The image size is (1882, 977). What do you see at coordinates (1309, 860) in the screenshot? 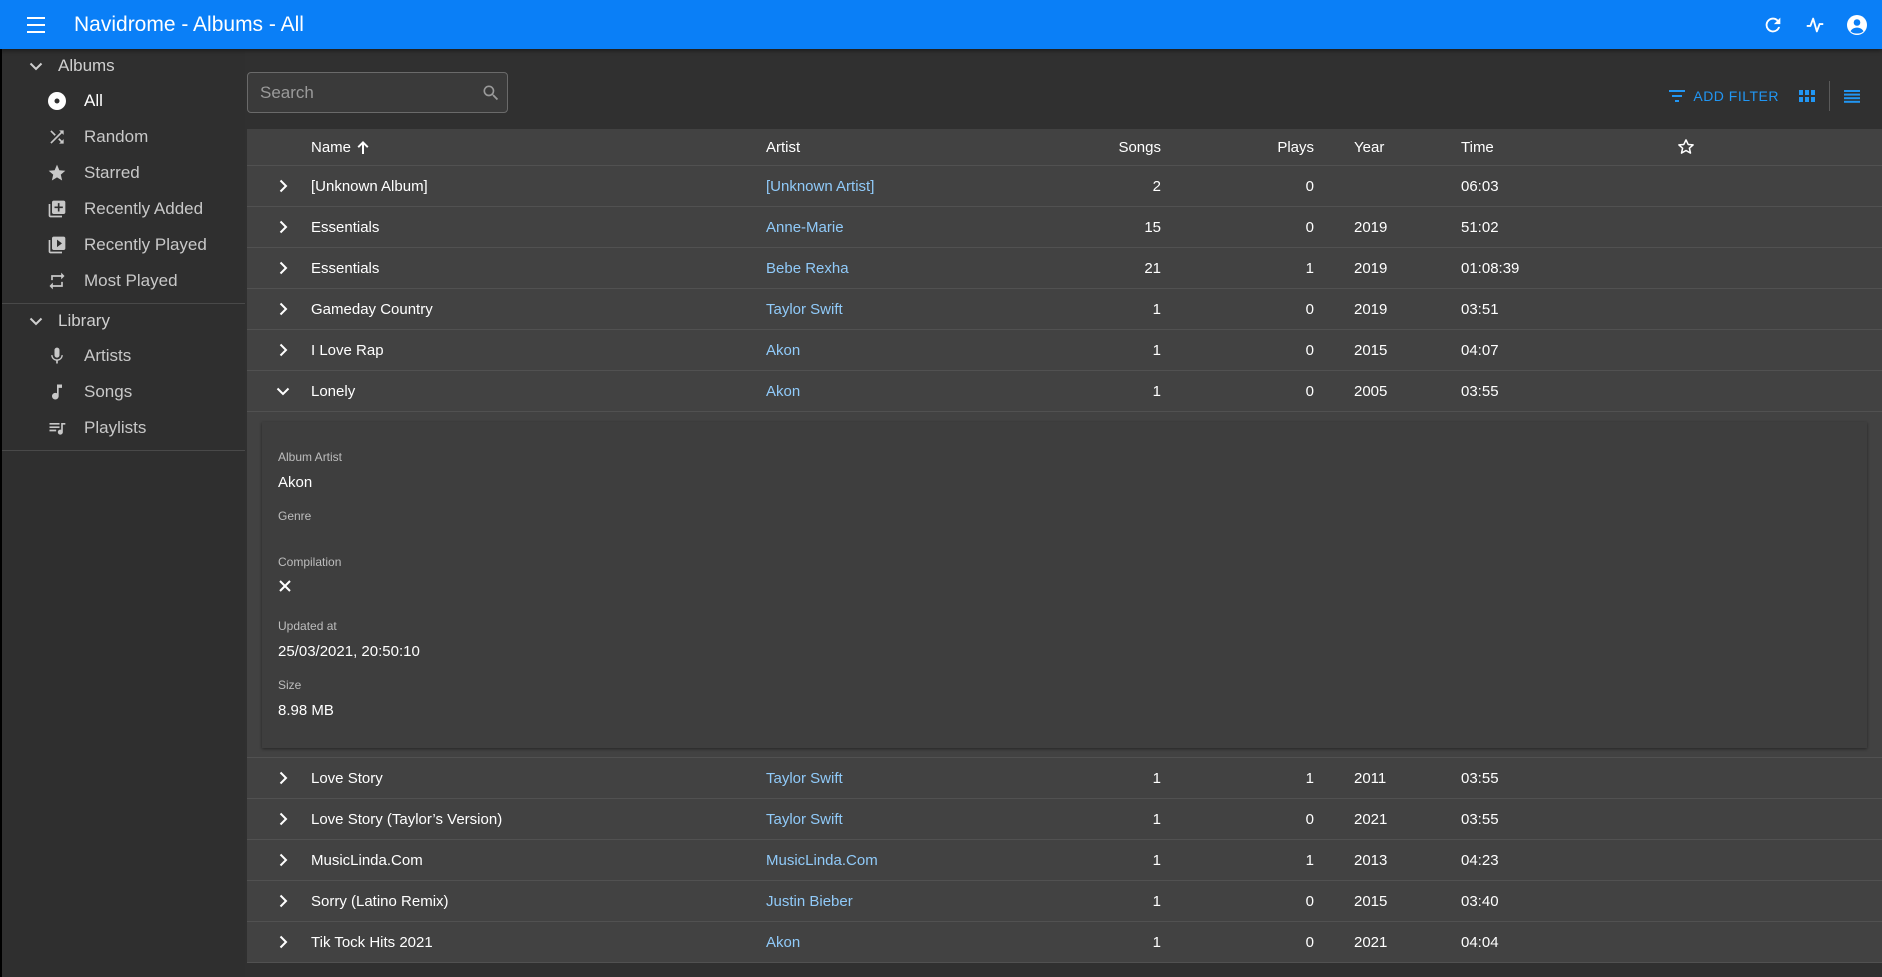
I see `plays-count: 1` at bounding box center [1309, 860].